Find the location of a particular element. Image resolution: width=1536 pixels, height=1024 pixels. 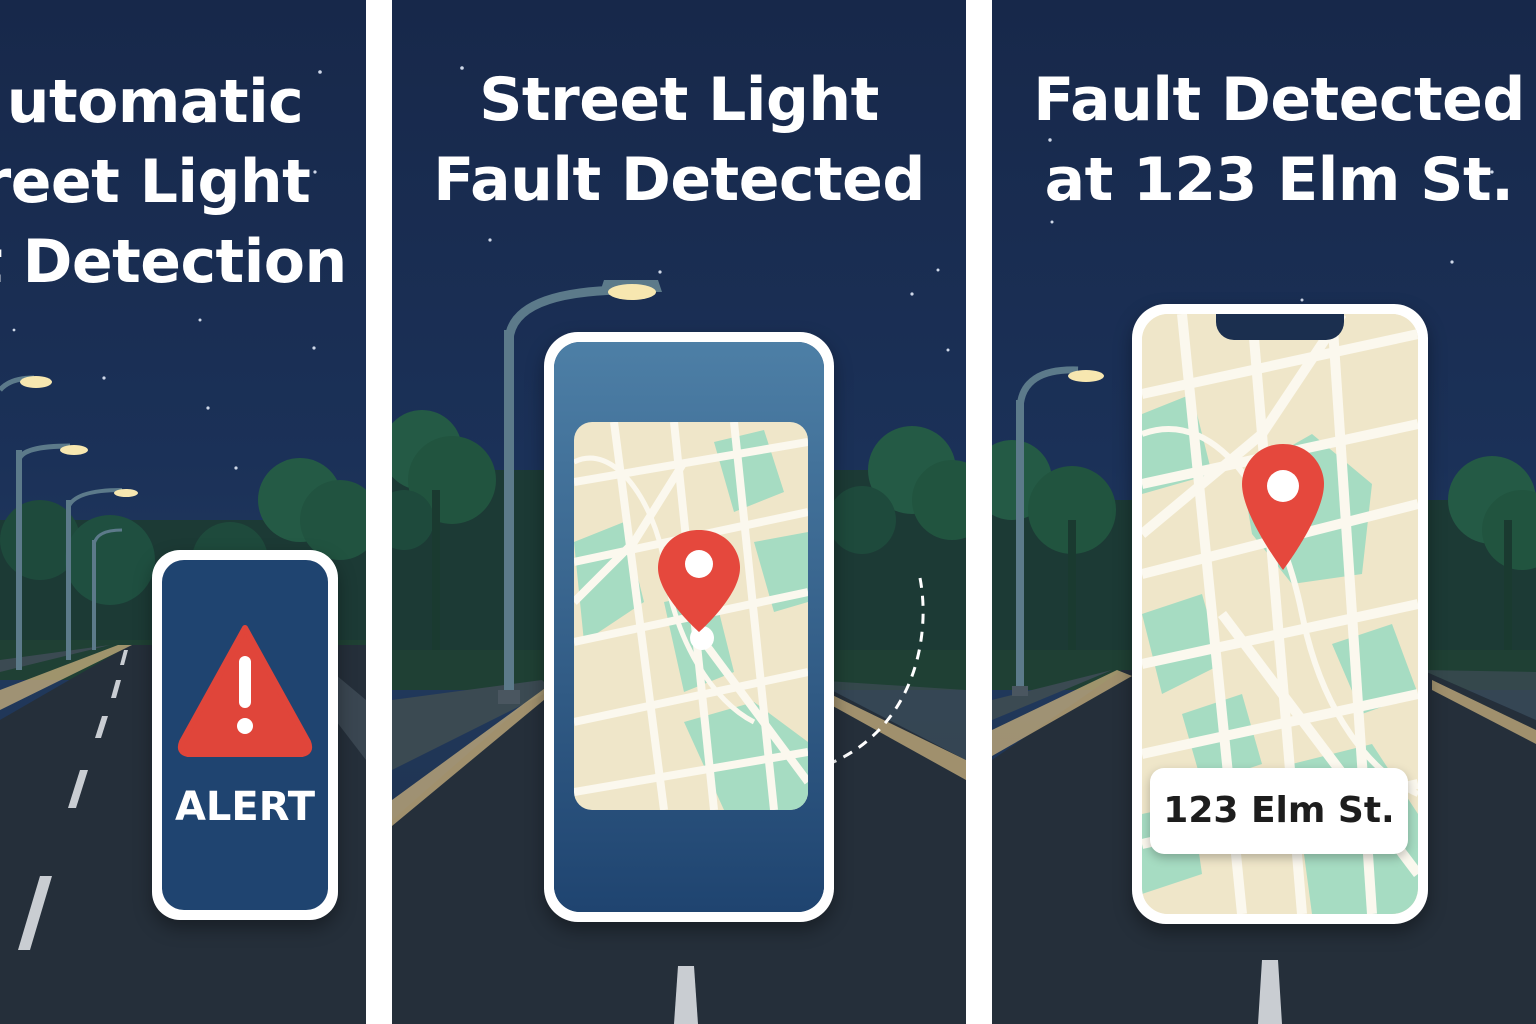

phone-screen: 123 Elm St. is located at coordinates (1280, 614).